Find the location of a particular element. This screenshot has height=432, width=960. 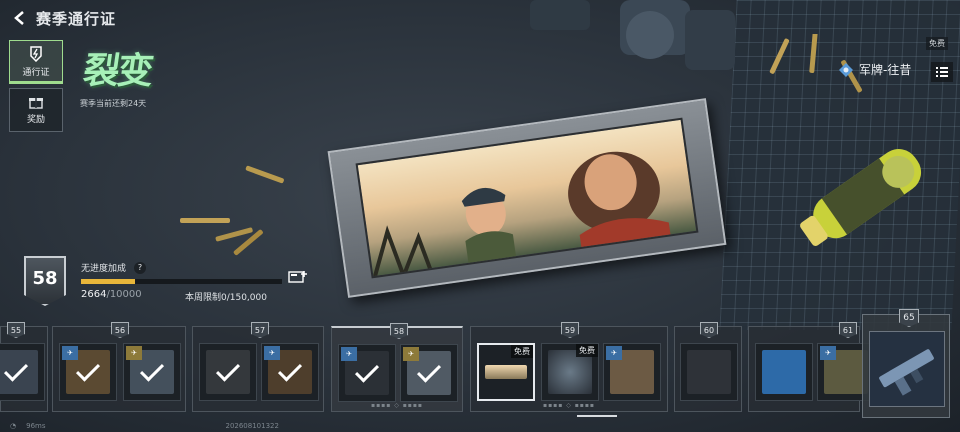

milestone-reward-65: 65 is located at coordinates (906, 363).